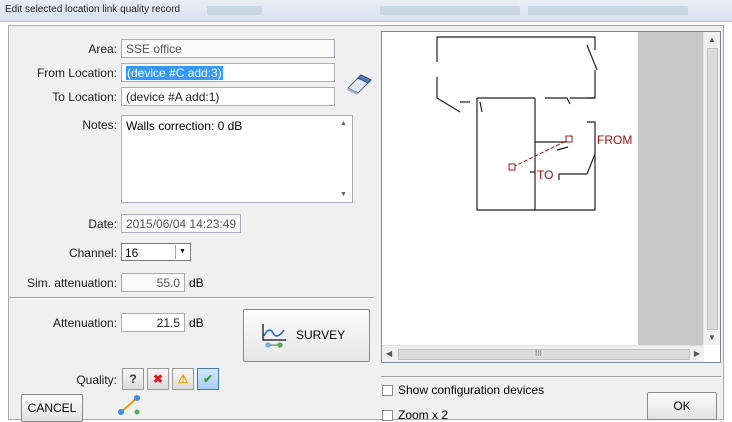 The width and height of the screenshot is (732, 422). Describe the element at coordinates (196, 283) in the screenshot. I see `sim-attenuation-unit: dB` at that location.